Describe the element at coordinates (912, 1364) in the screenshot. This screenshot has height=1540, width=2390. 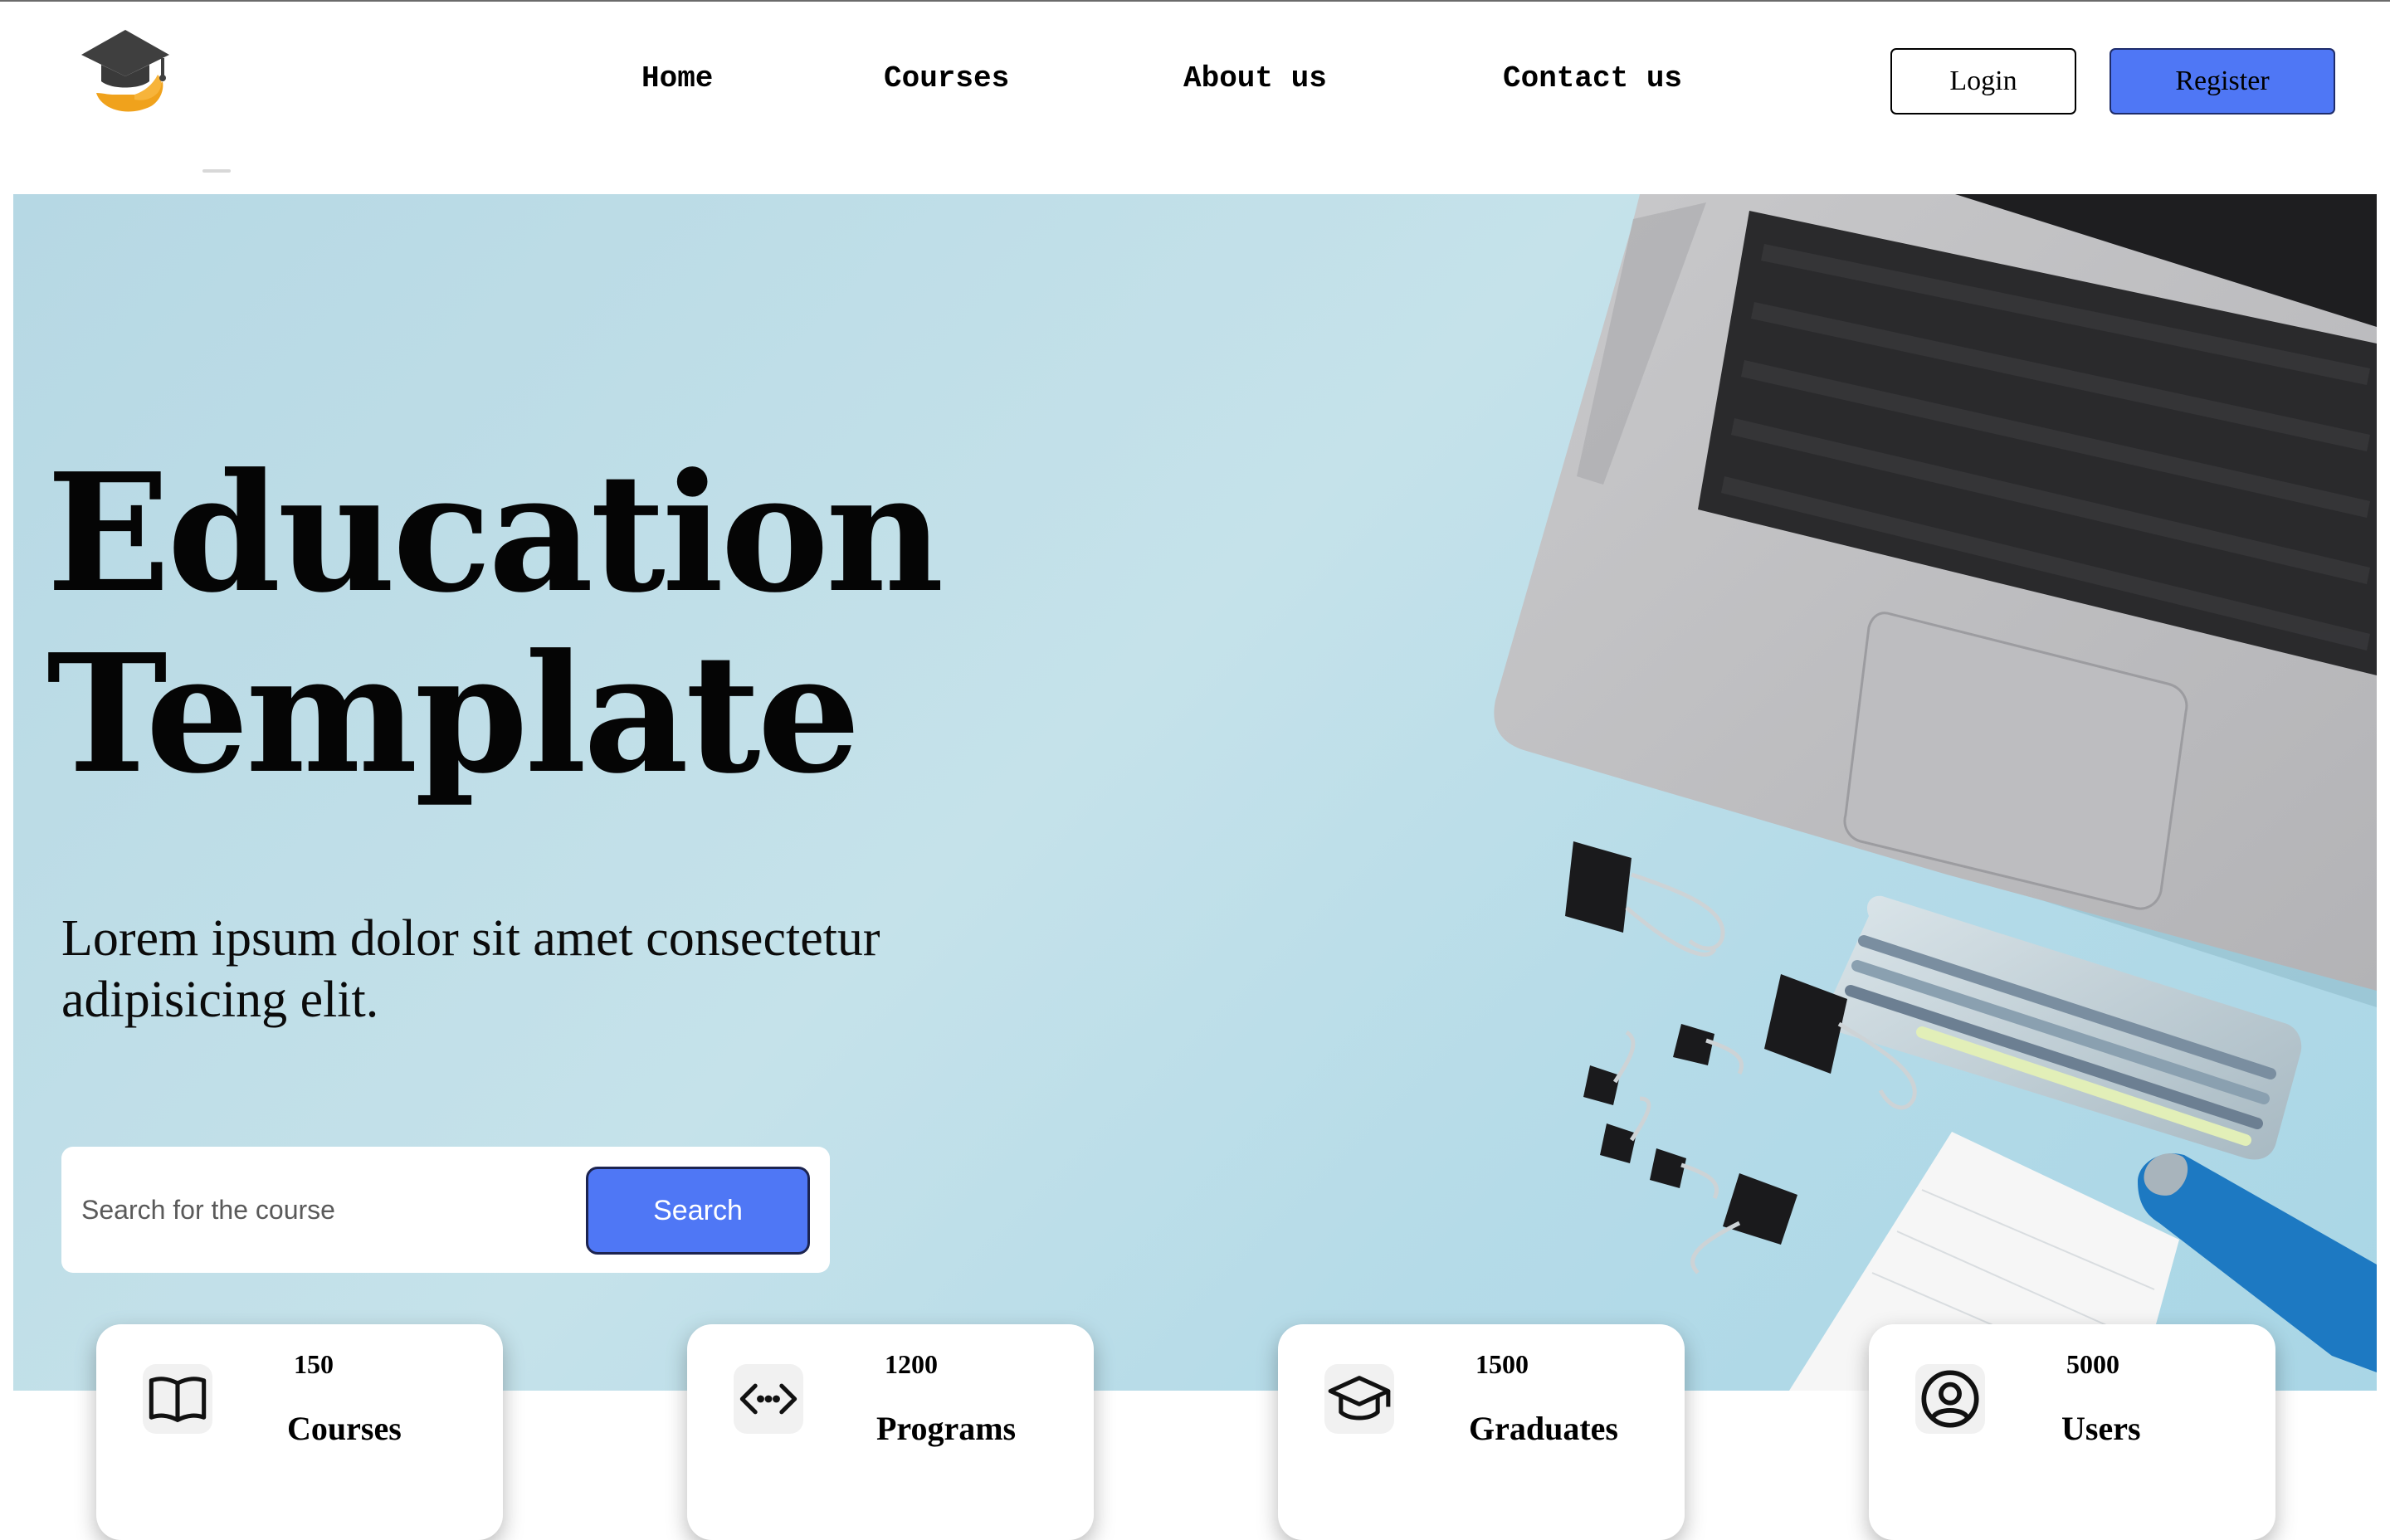
I see `stat-value-programs: 1200` at that location.